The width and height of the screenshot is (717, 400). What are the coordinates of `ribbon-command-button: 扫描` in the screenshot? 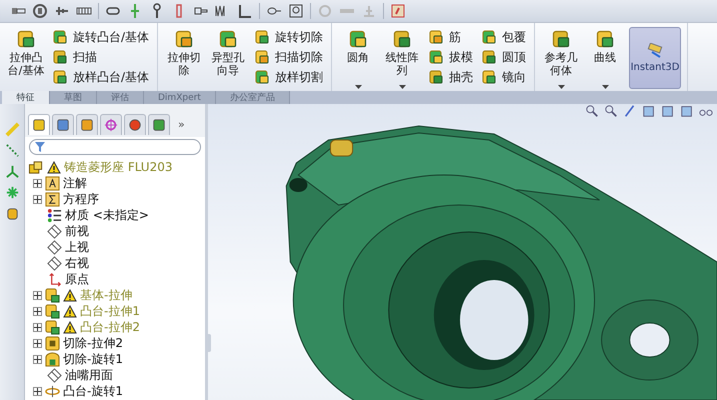 It's located at (101, 57).